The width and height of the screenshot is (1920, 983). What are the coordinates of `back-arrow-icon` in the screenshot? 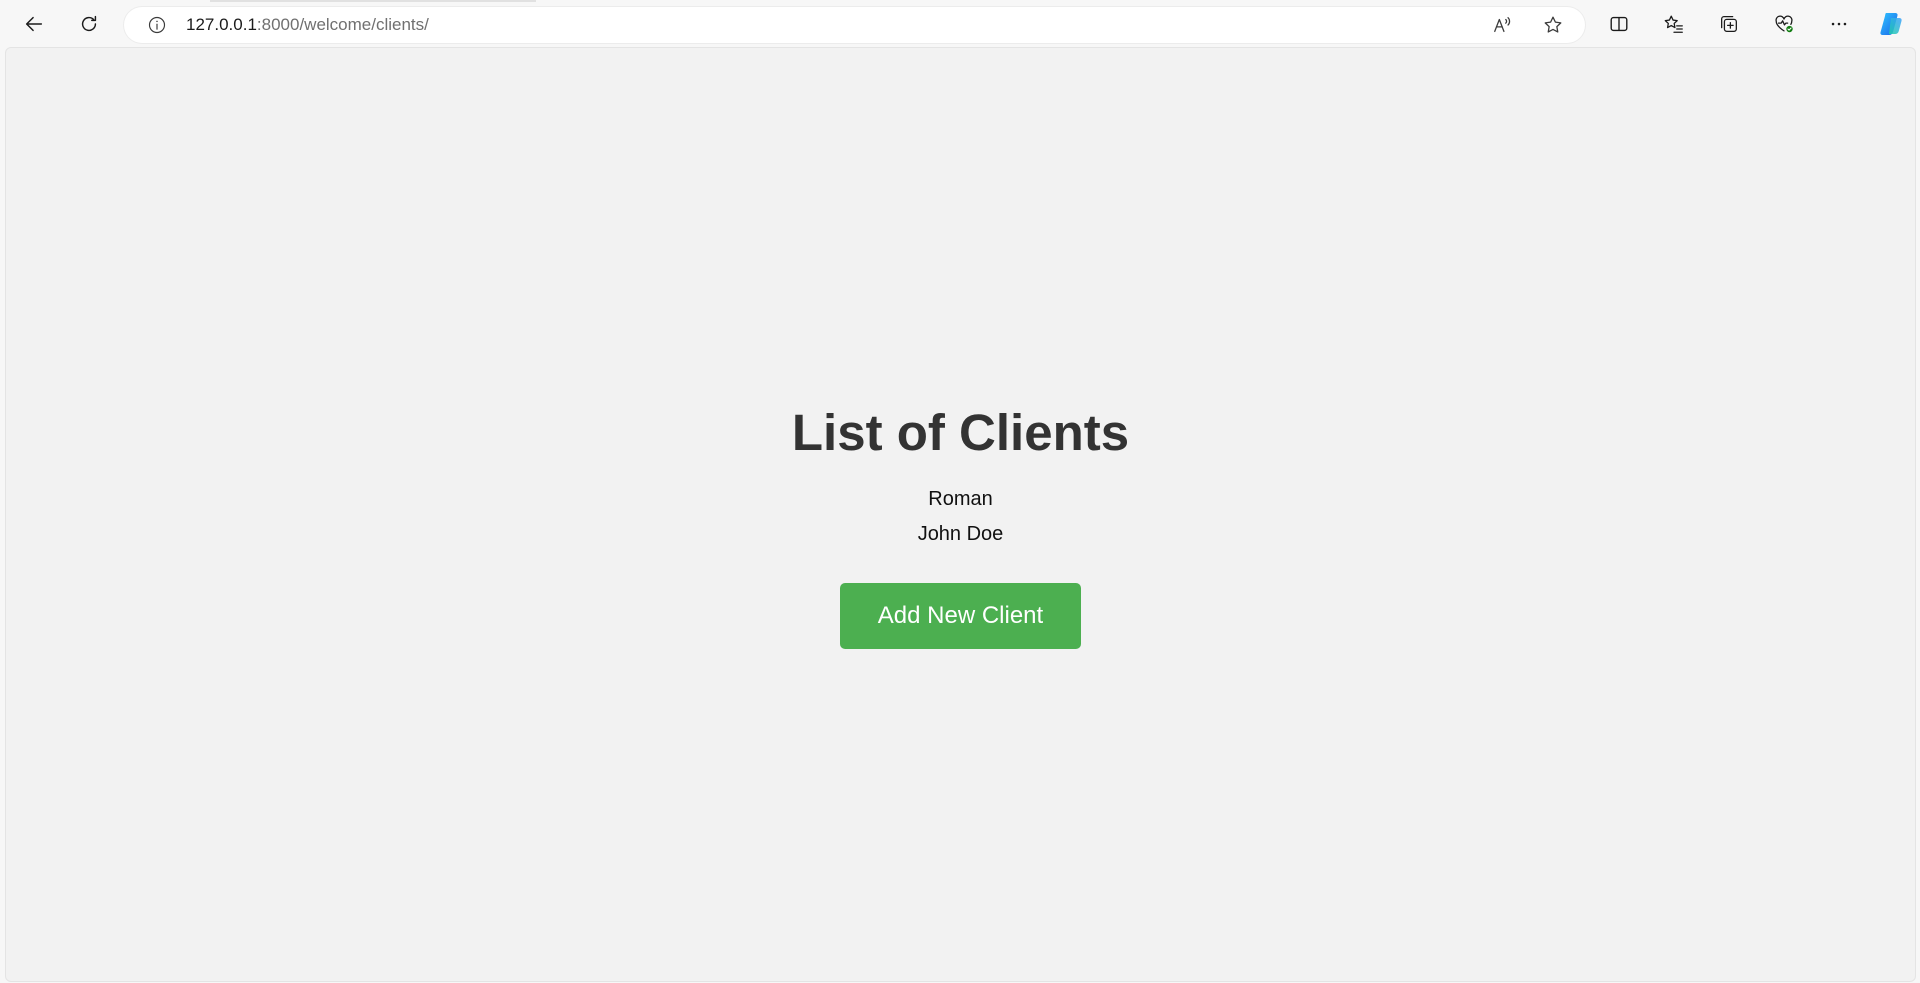 It's located at (34, 24).